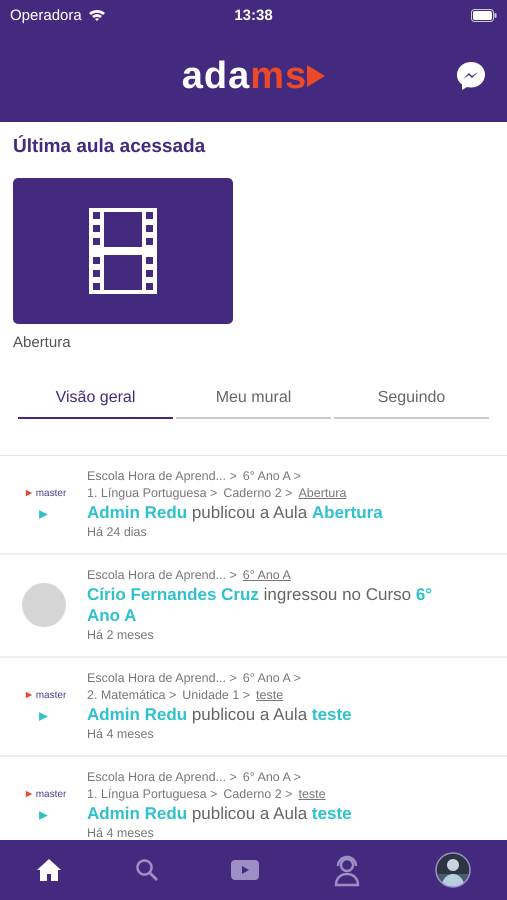 Image resolution: width=507 pixels, height=900 pixels. What do you see at coordinates (235, 512) in the screenshot?
I see `activity-message: Admin Redu publicou a Aula Abertura` at bounding box center [235, 512].